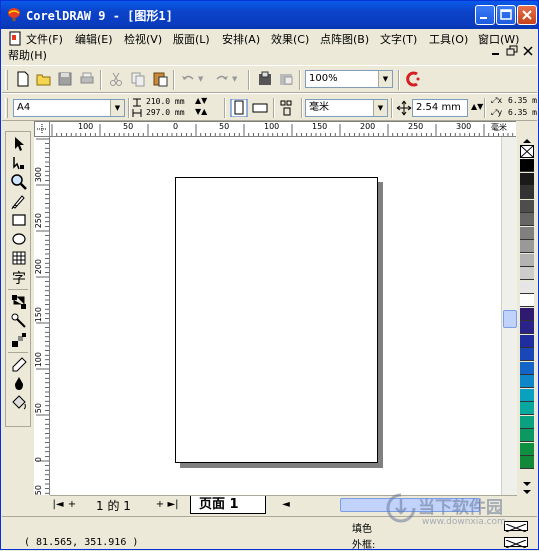 This screenshot has width=539, height=551. I want to click on title-bar: CorelDRAW 9 - [图形1], so click(269, 15).